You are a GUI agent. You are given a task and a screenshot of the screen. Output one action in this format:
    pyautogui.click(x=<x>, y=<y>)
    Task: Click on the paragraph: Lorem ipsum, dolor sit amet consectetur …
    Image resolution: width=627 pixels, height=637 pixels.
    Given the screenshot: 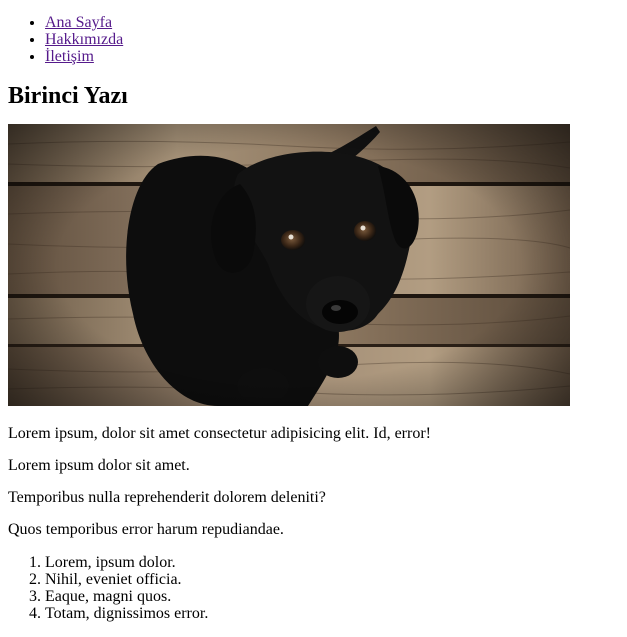 What is the action you would take?
    pyautogui.click(x=219, y=433)
    